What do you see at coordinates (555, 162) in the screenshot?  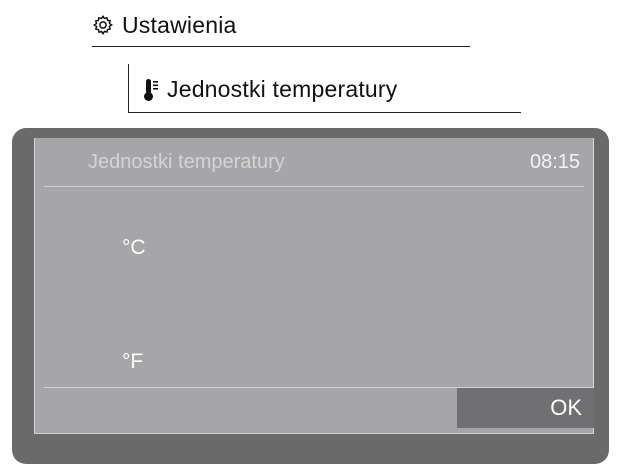 I see `clock: 08:15` at bounding box center [555, 162].